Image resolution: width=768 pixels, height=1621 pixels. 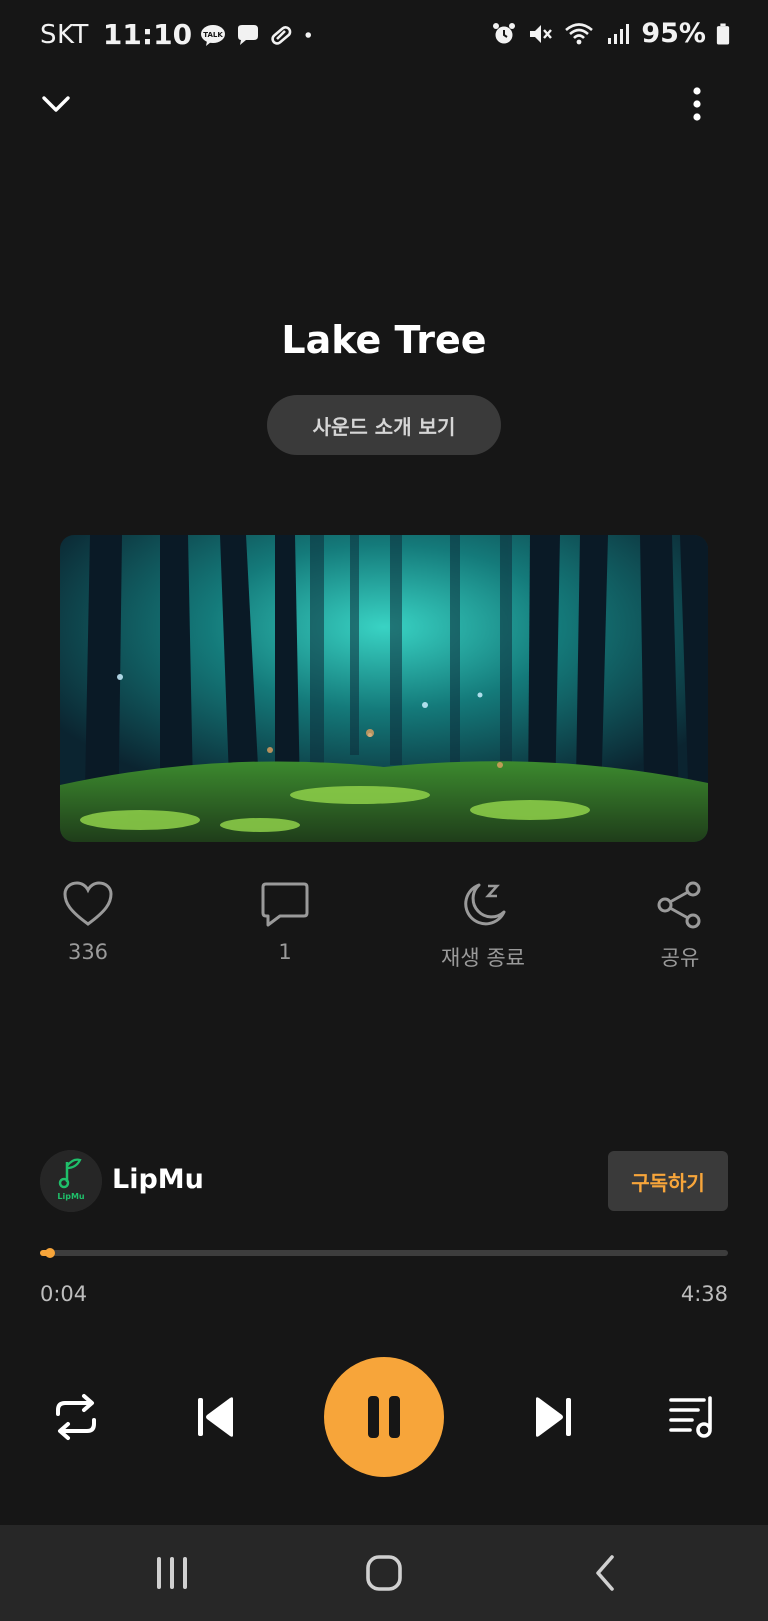 I want to click on system-navigation-bar, so click(x=384, y=1573).